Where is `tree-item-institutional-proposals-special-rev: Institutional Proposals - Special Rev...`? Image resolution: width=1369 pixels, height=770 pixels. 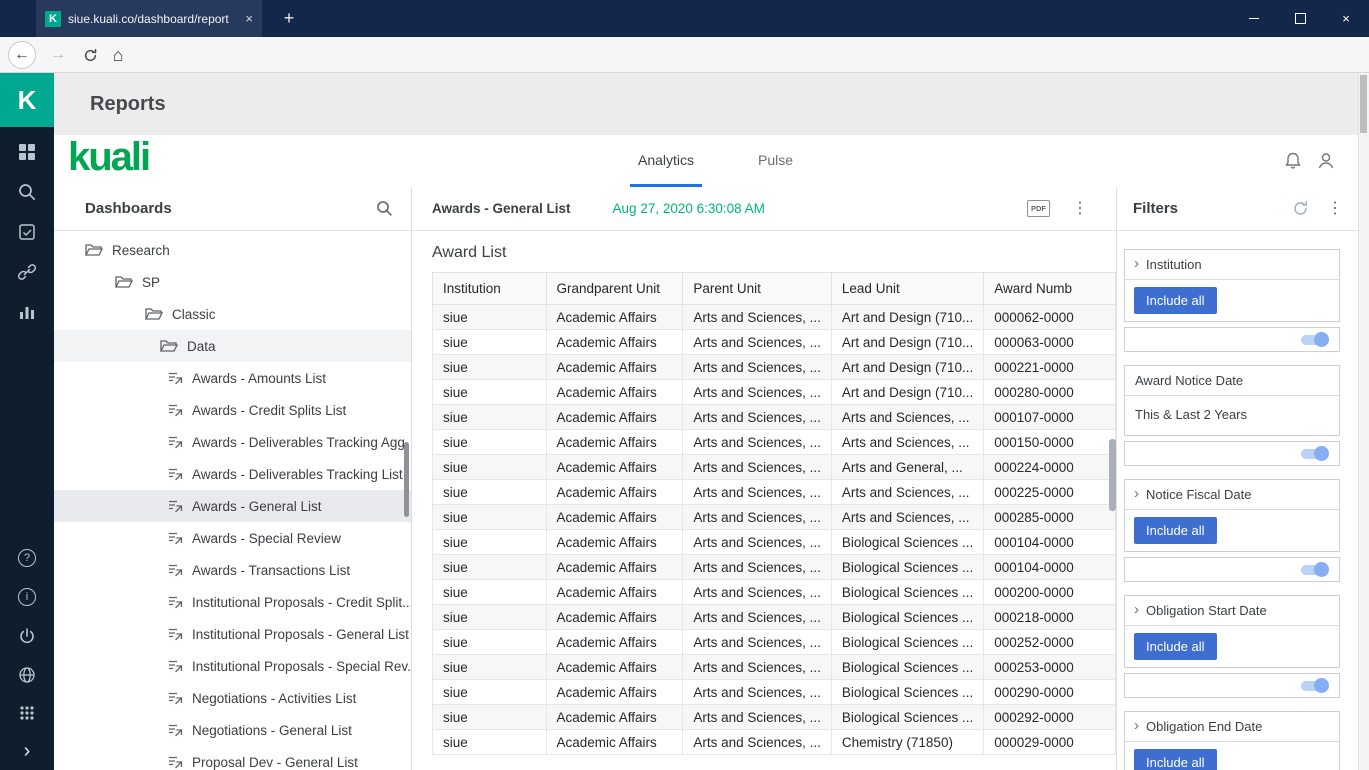 tree-item-institutional-proposals-special-rev: Institutional Proposals - Special Rev... is located at coordinates (232, 666).